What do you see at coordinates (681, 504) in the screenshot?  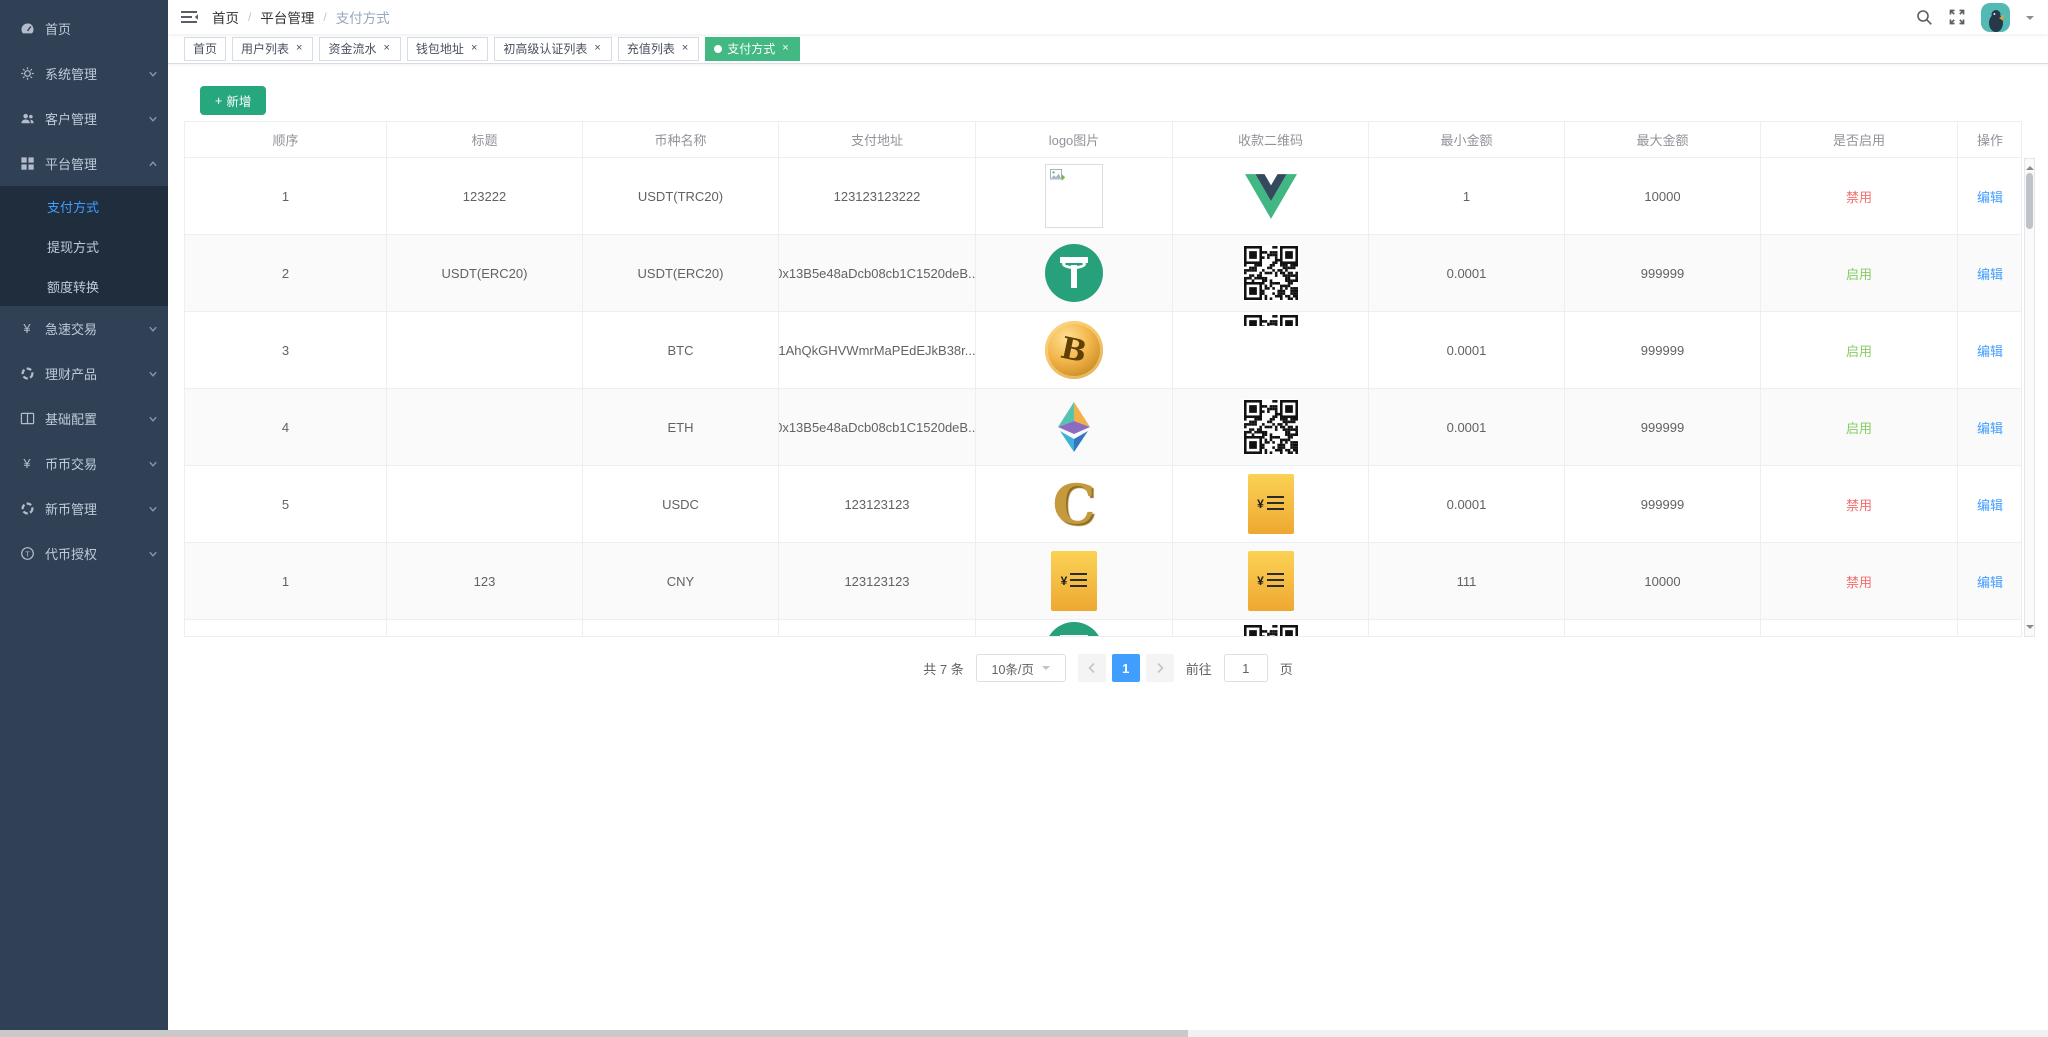 I see `cell-coin: USDC` at bounding box center [681, 504].